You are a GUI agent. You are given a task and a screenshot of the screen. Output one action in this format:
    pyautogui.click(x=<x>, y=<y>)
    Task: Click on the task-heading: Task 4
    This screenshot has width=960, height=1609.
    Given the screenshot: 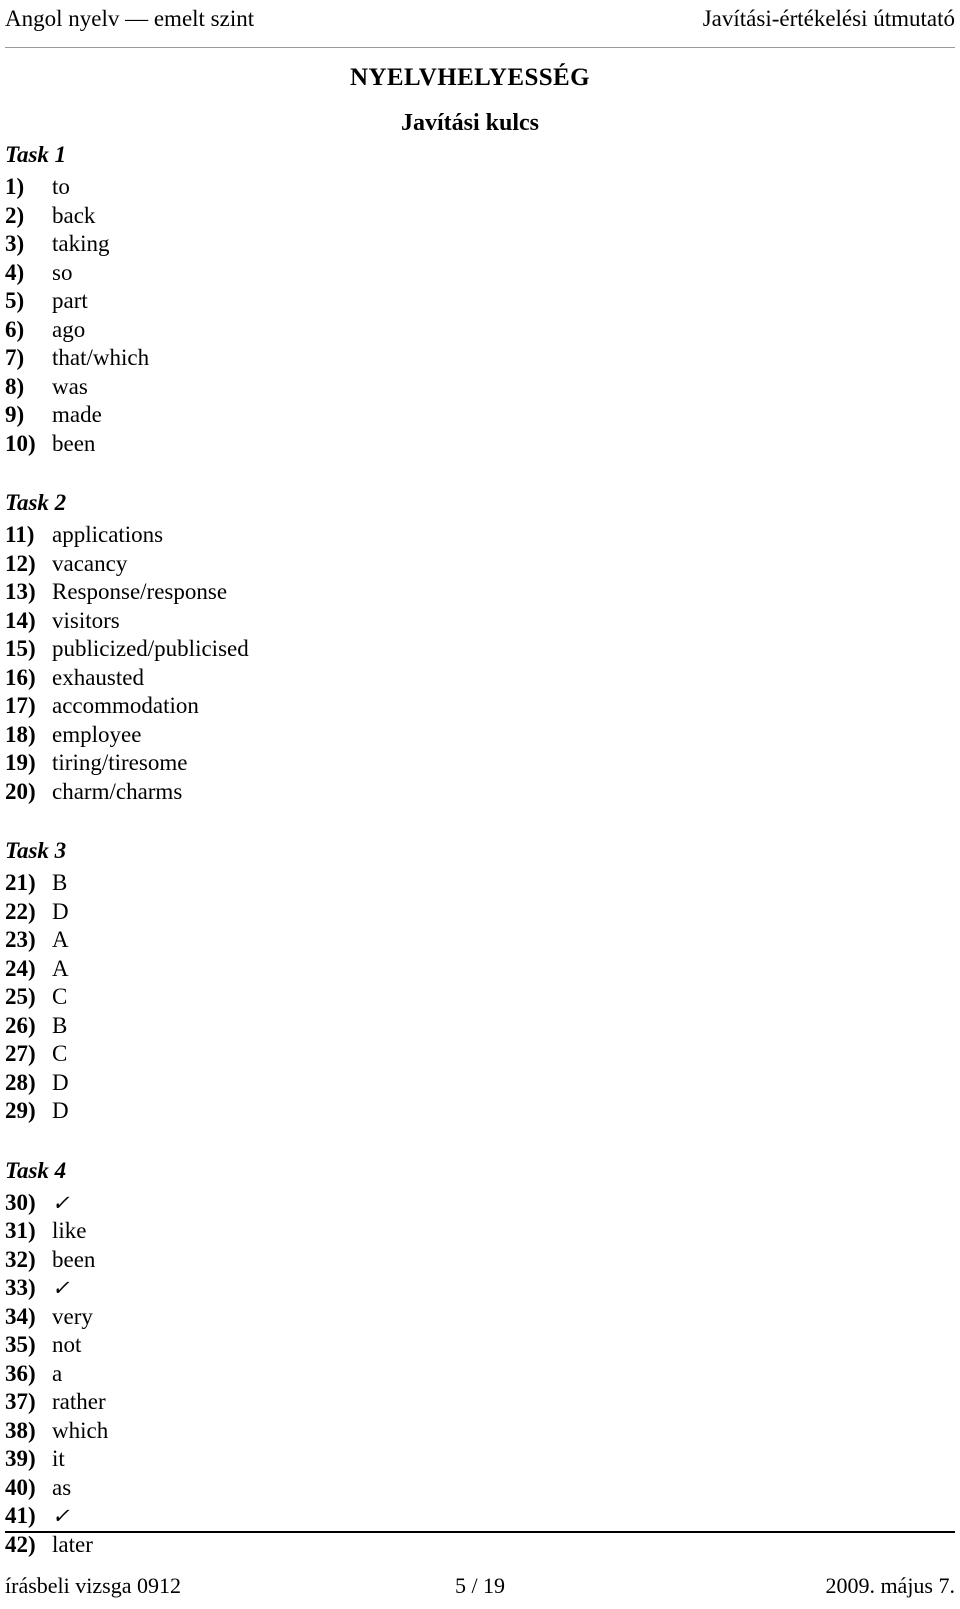 What is the action you would take?
    pyautogui.click(x=36, y=1170)
    